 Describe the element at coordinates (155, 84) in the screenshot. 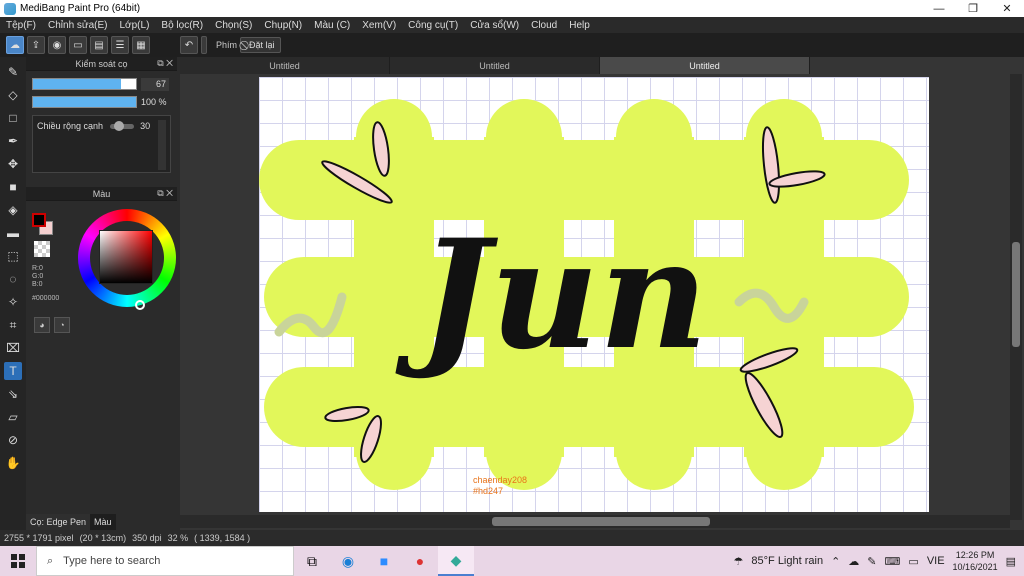

I see `brush-size-value: 67` at that location.